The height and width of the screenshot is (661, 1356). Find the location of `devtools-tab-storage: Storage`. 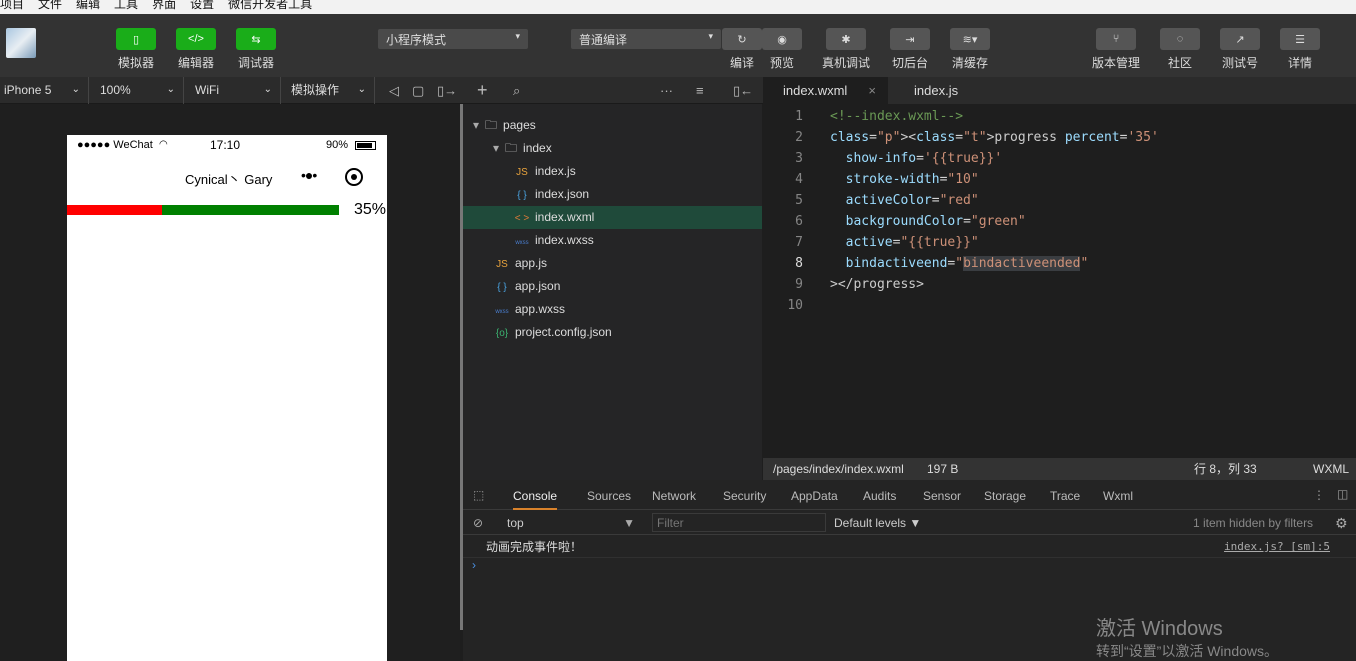

devtools-tab-storage: Storage is located at coordinates (1005, 496).